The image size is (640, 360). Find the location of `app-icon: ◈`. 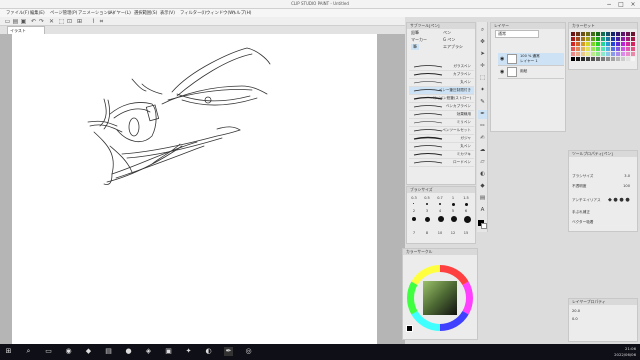

app-icon: ◈ is located at coordinates (148, 351).